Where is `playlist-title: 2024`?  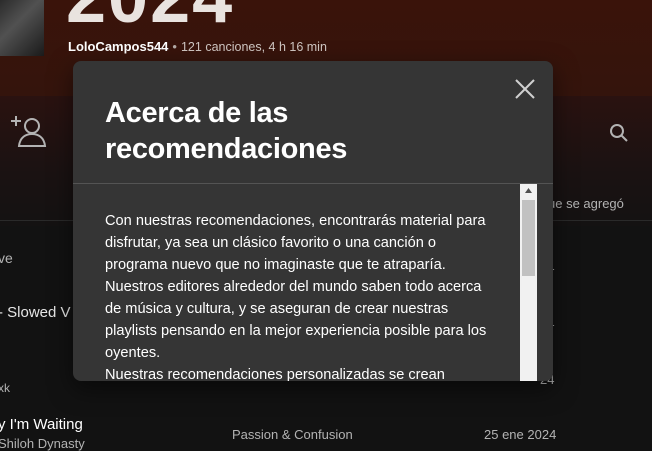 playlist-title: 2024 is located at coordinates (150, 17).